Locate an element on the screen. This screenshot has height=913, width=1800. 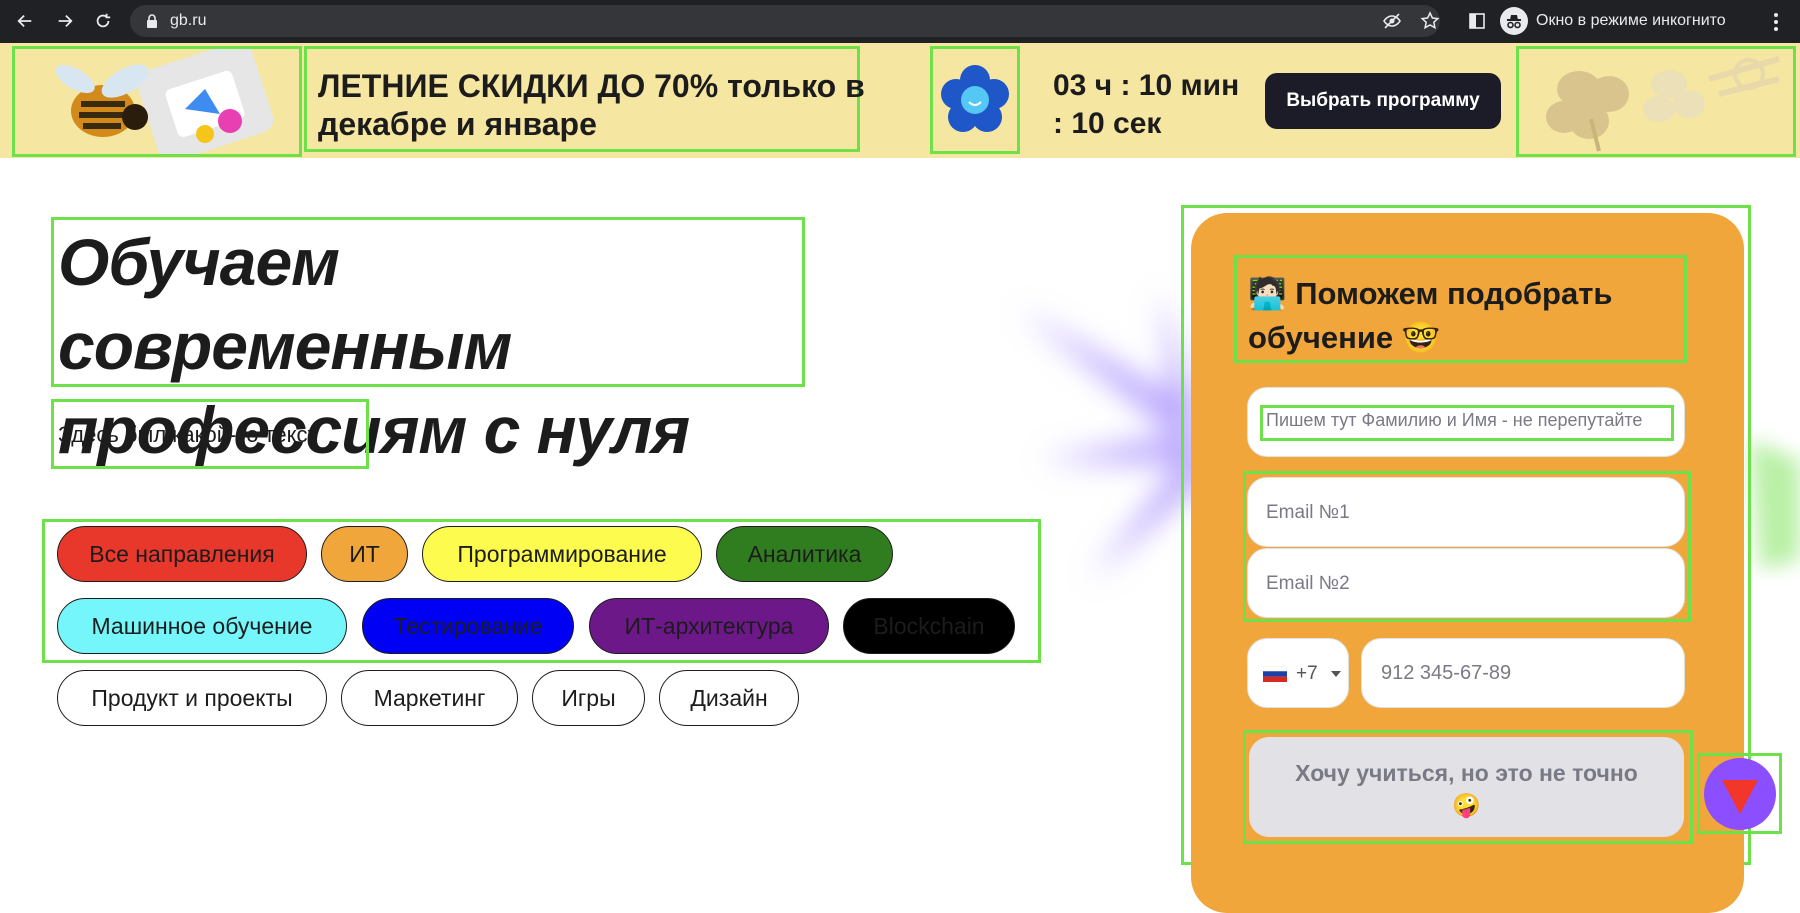
chip-all-directions: Все направления is located at coordinates (182, 554).